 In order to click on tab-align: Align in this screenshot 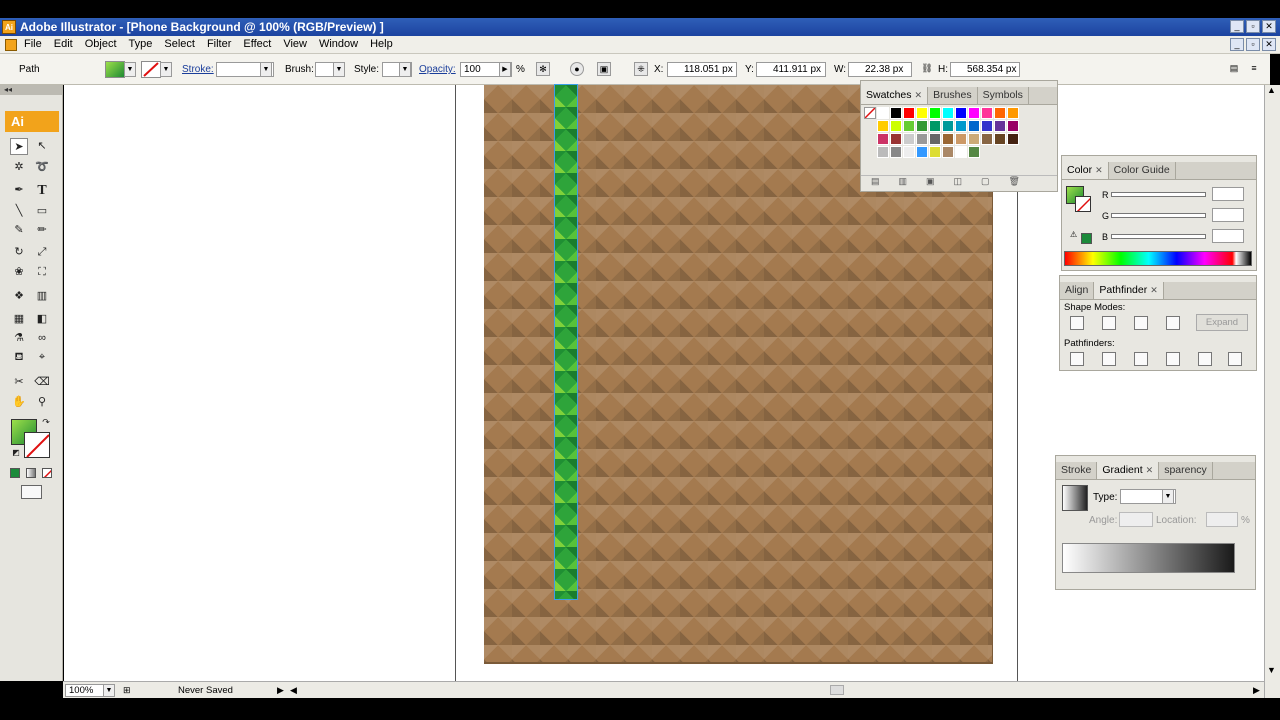, I will do `click(1077, 290)`.